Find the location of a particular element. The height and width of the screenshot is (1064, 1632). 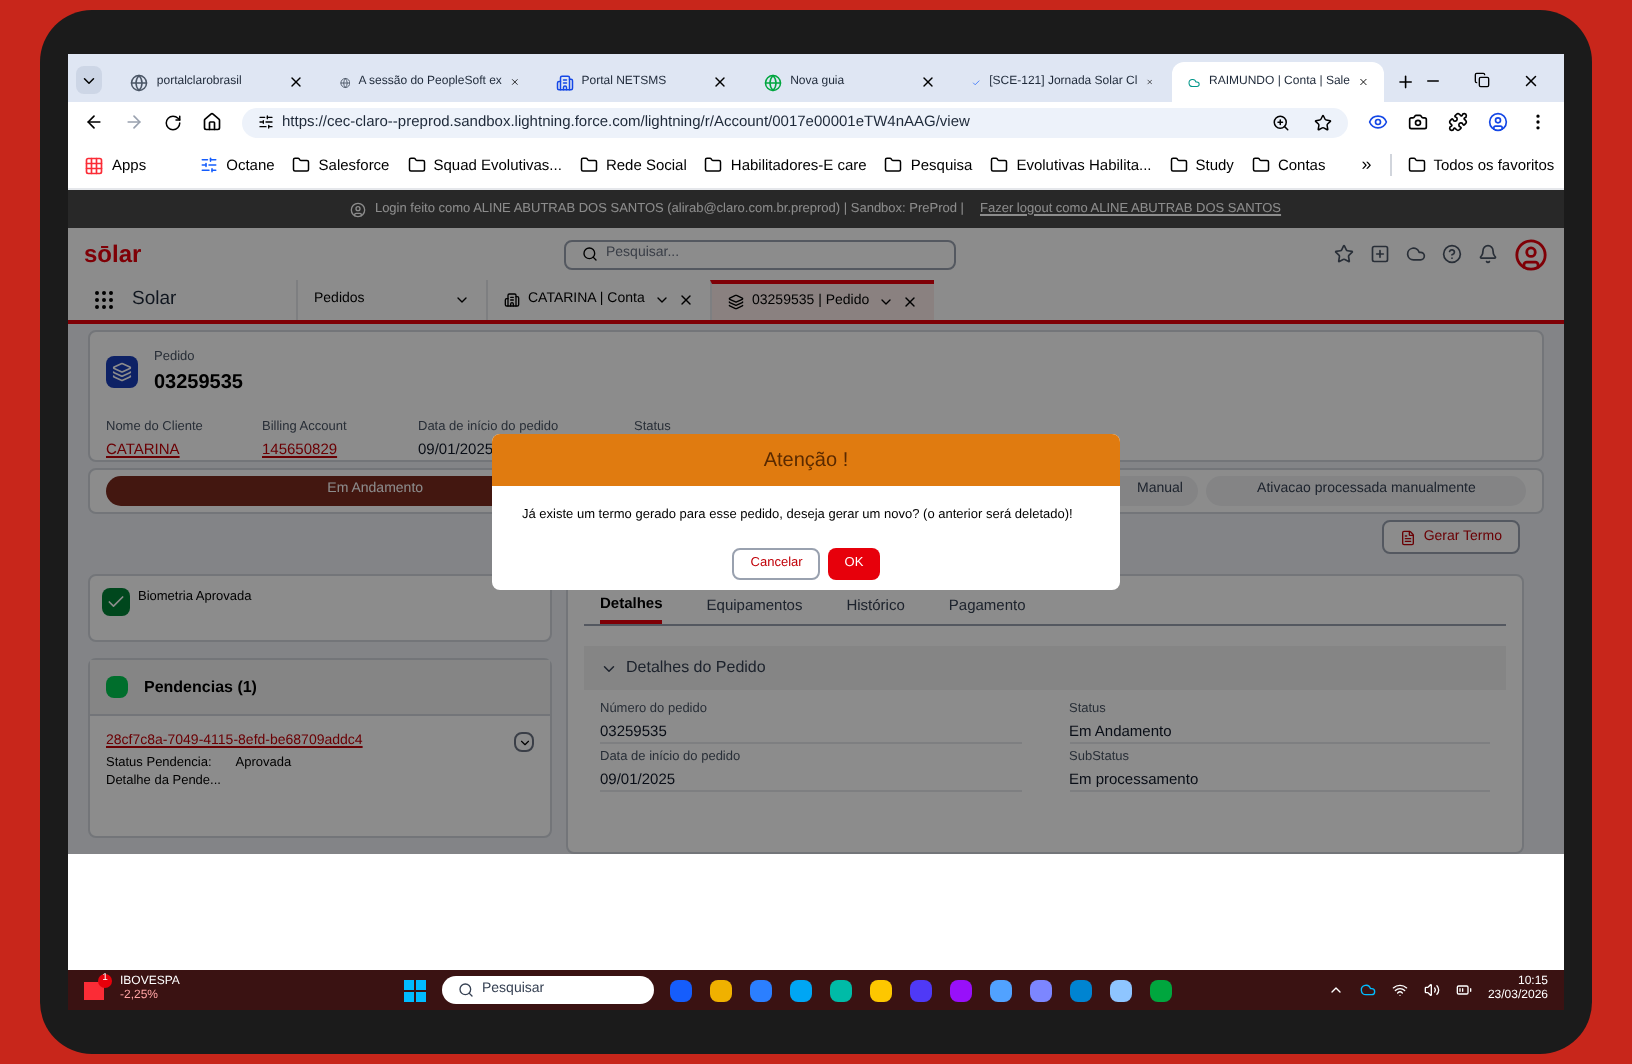

start-icon is located at coordinates (415, 990).